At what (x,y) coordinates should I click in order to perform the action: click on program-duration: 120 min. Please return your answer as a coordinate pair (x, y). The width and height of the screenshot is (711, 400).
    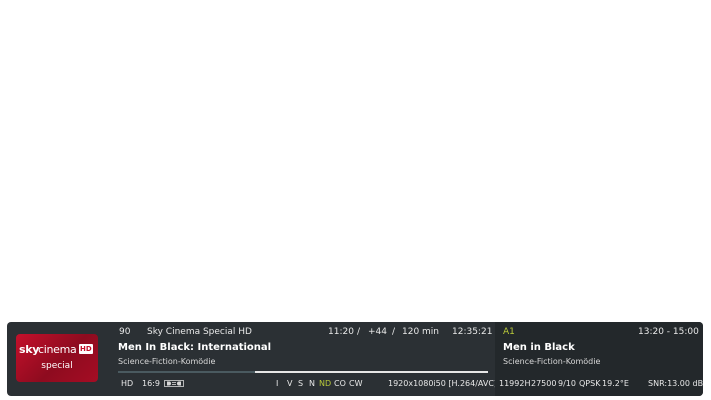
    Looking at the image, I should click on (421, 332).